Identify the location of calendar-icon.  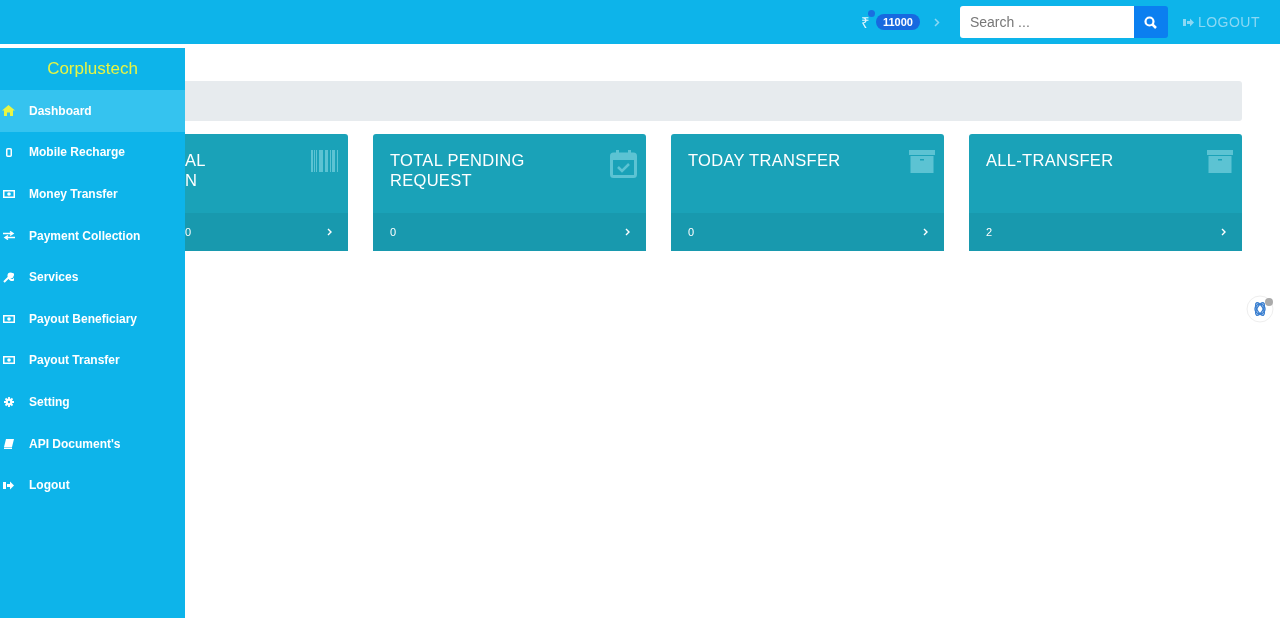
(623, 164).